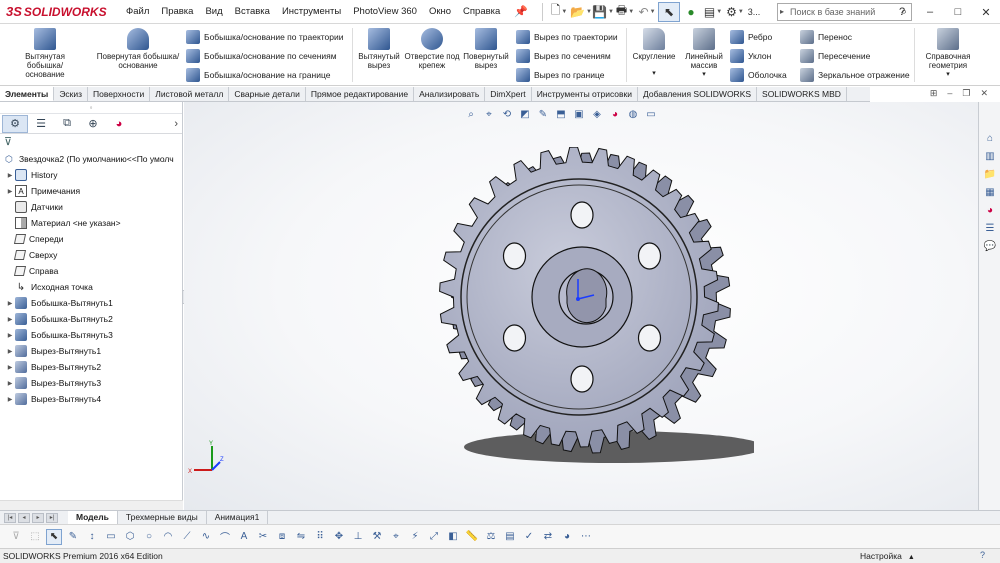 The width and height of the screenshot is (1000, 563). I want to click on tab-model: Модель, so click(93, 517).